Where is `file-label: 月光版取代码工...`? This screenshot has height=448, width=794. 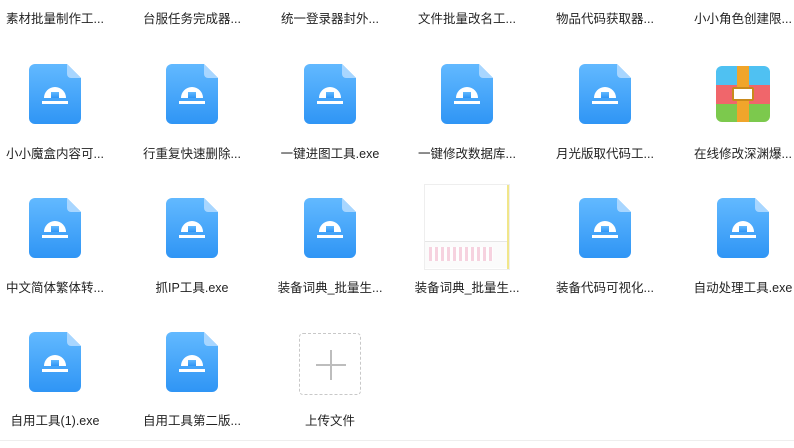
file-label: 月光版取代码工... is located at coordinates (605, 154).